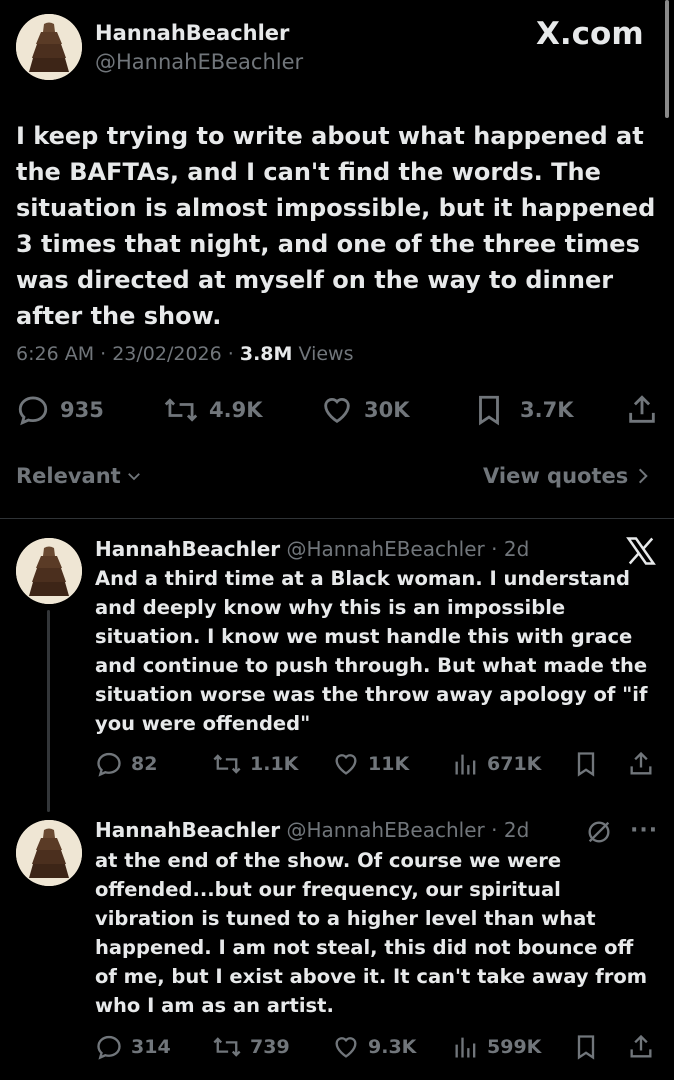  I want to click on author-handle: @HannahEBeachler, so click(199, 62).